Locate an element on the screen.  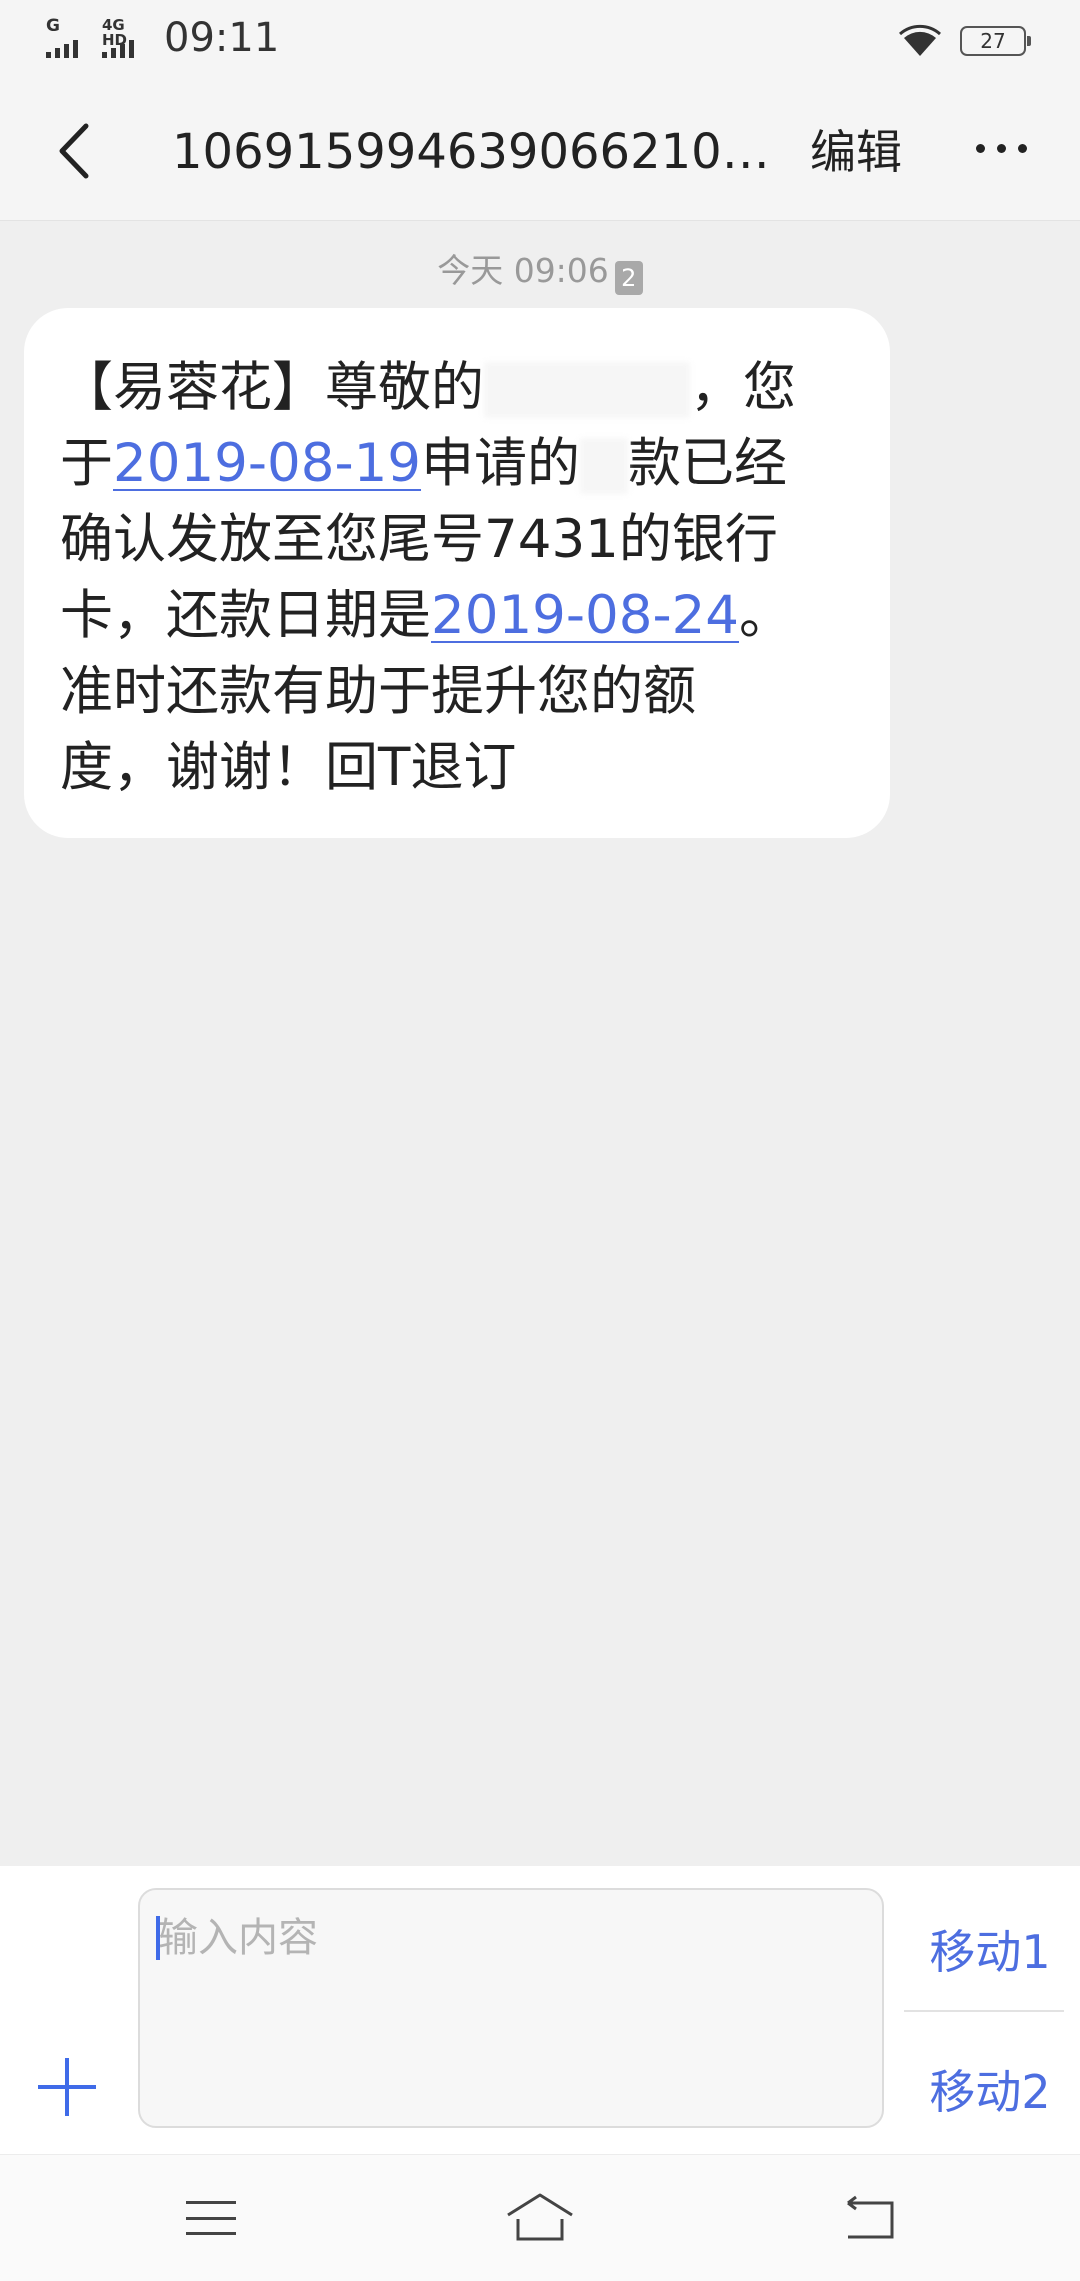
message-line: 卡，还款日期是2019-08-24。 is located at coordinates (426, 615).